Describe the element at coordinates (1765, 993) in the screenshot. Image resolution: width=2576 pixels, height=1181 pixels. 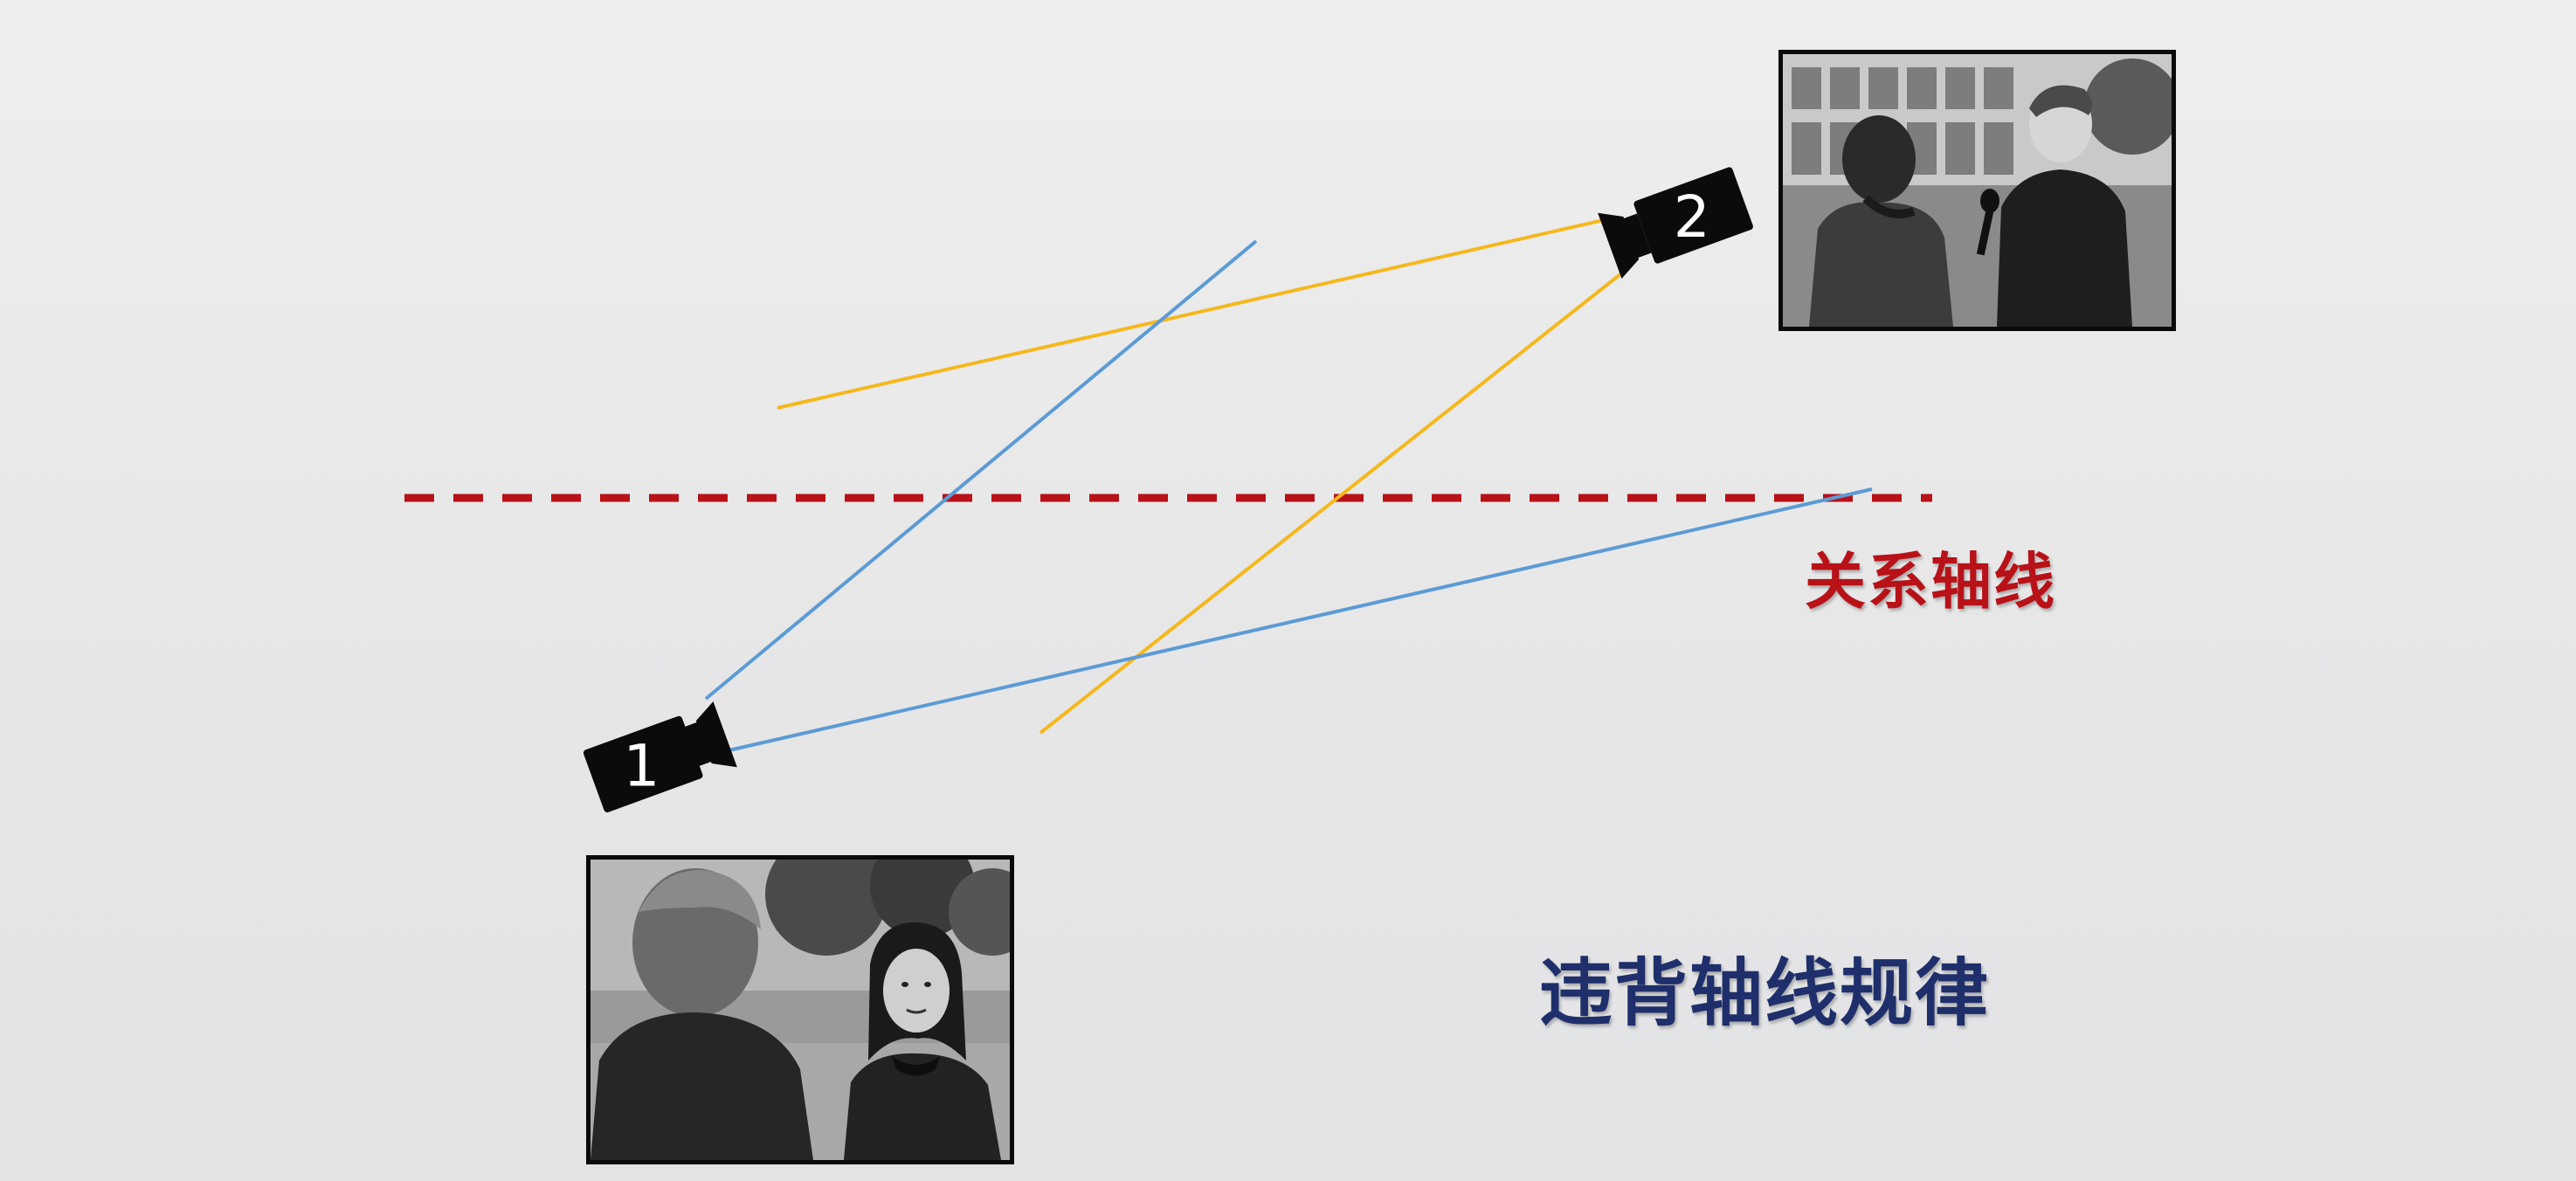
I see `slide-title: 违背轴线规律` at that location.